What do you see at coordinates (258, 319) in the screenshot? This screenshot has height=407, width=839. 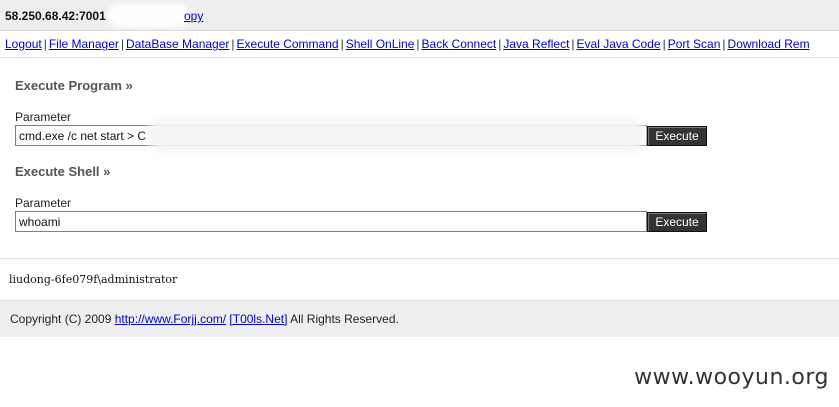 I see `t00ls-link: [T00ls.Net]` at bounding box center [258, 319].